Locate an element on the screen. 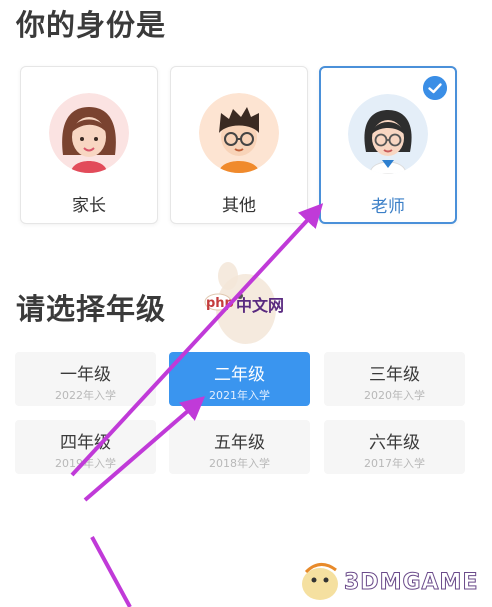 The height and width of the screenshot is (607, 492). grade-name: 二年级 is located at coordinates (239, 375).